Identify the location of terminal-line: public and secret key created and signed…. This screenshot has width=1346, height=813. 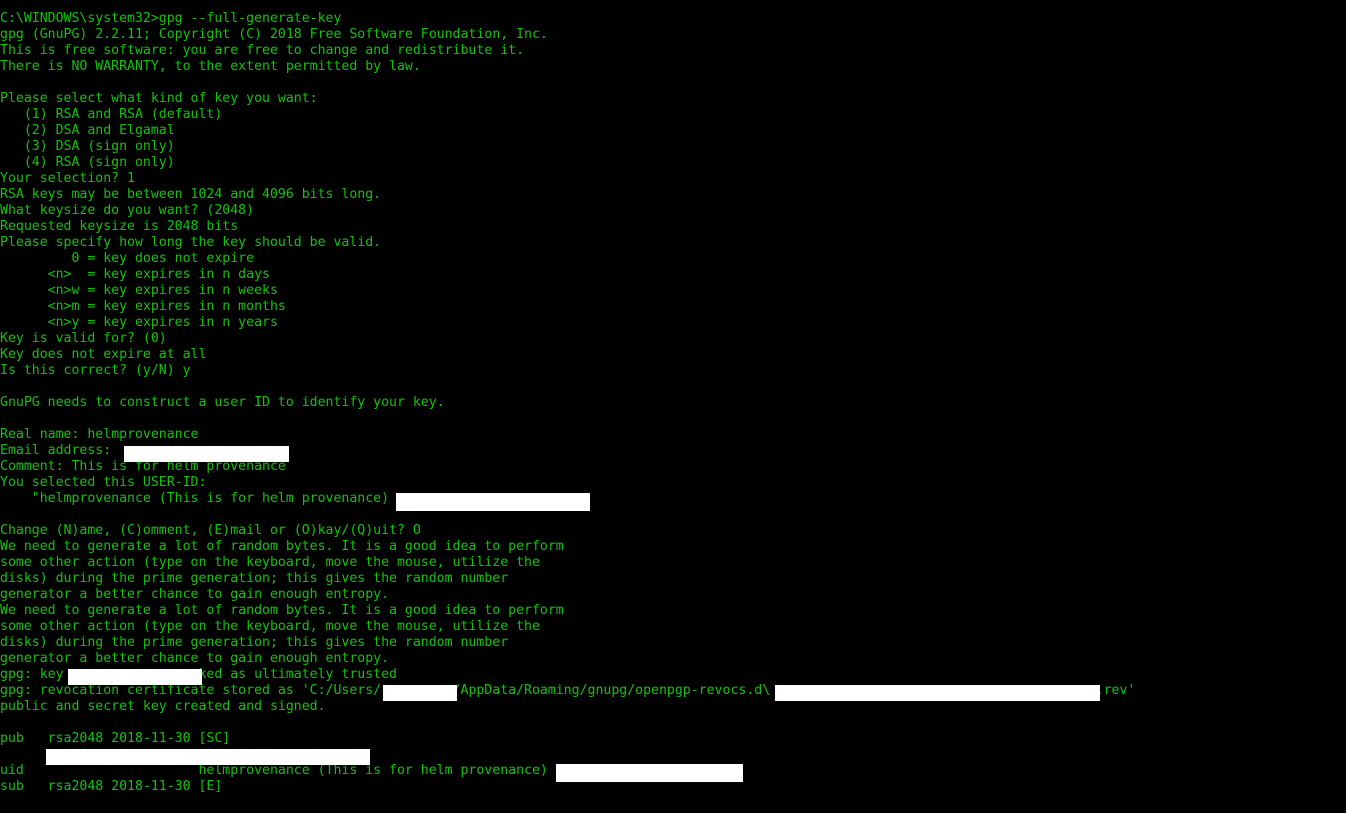
(163, 706).